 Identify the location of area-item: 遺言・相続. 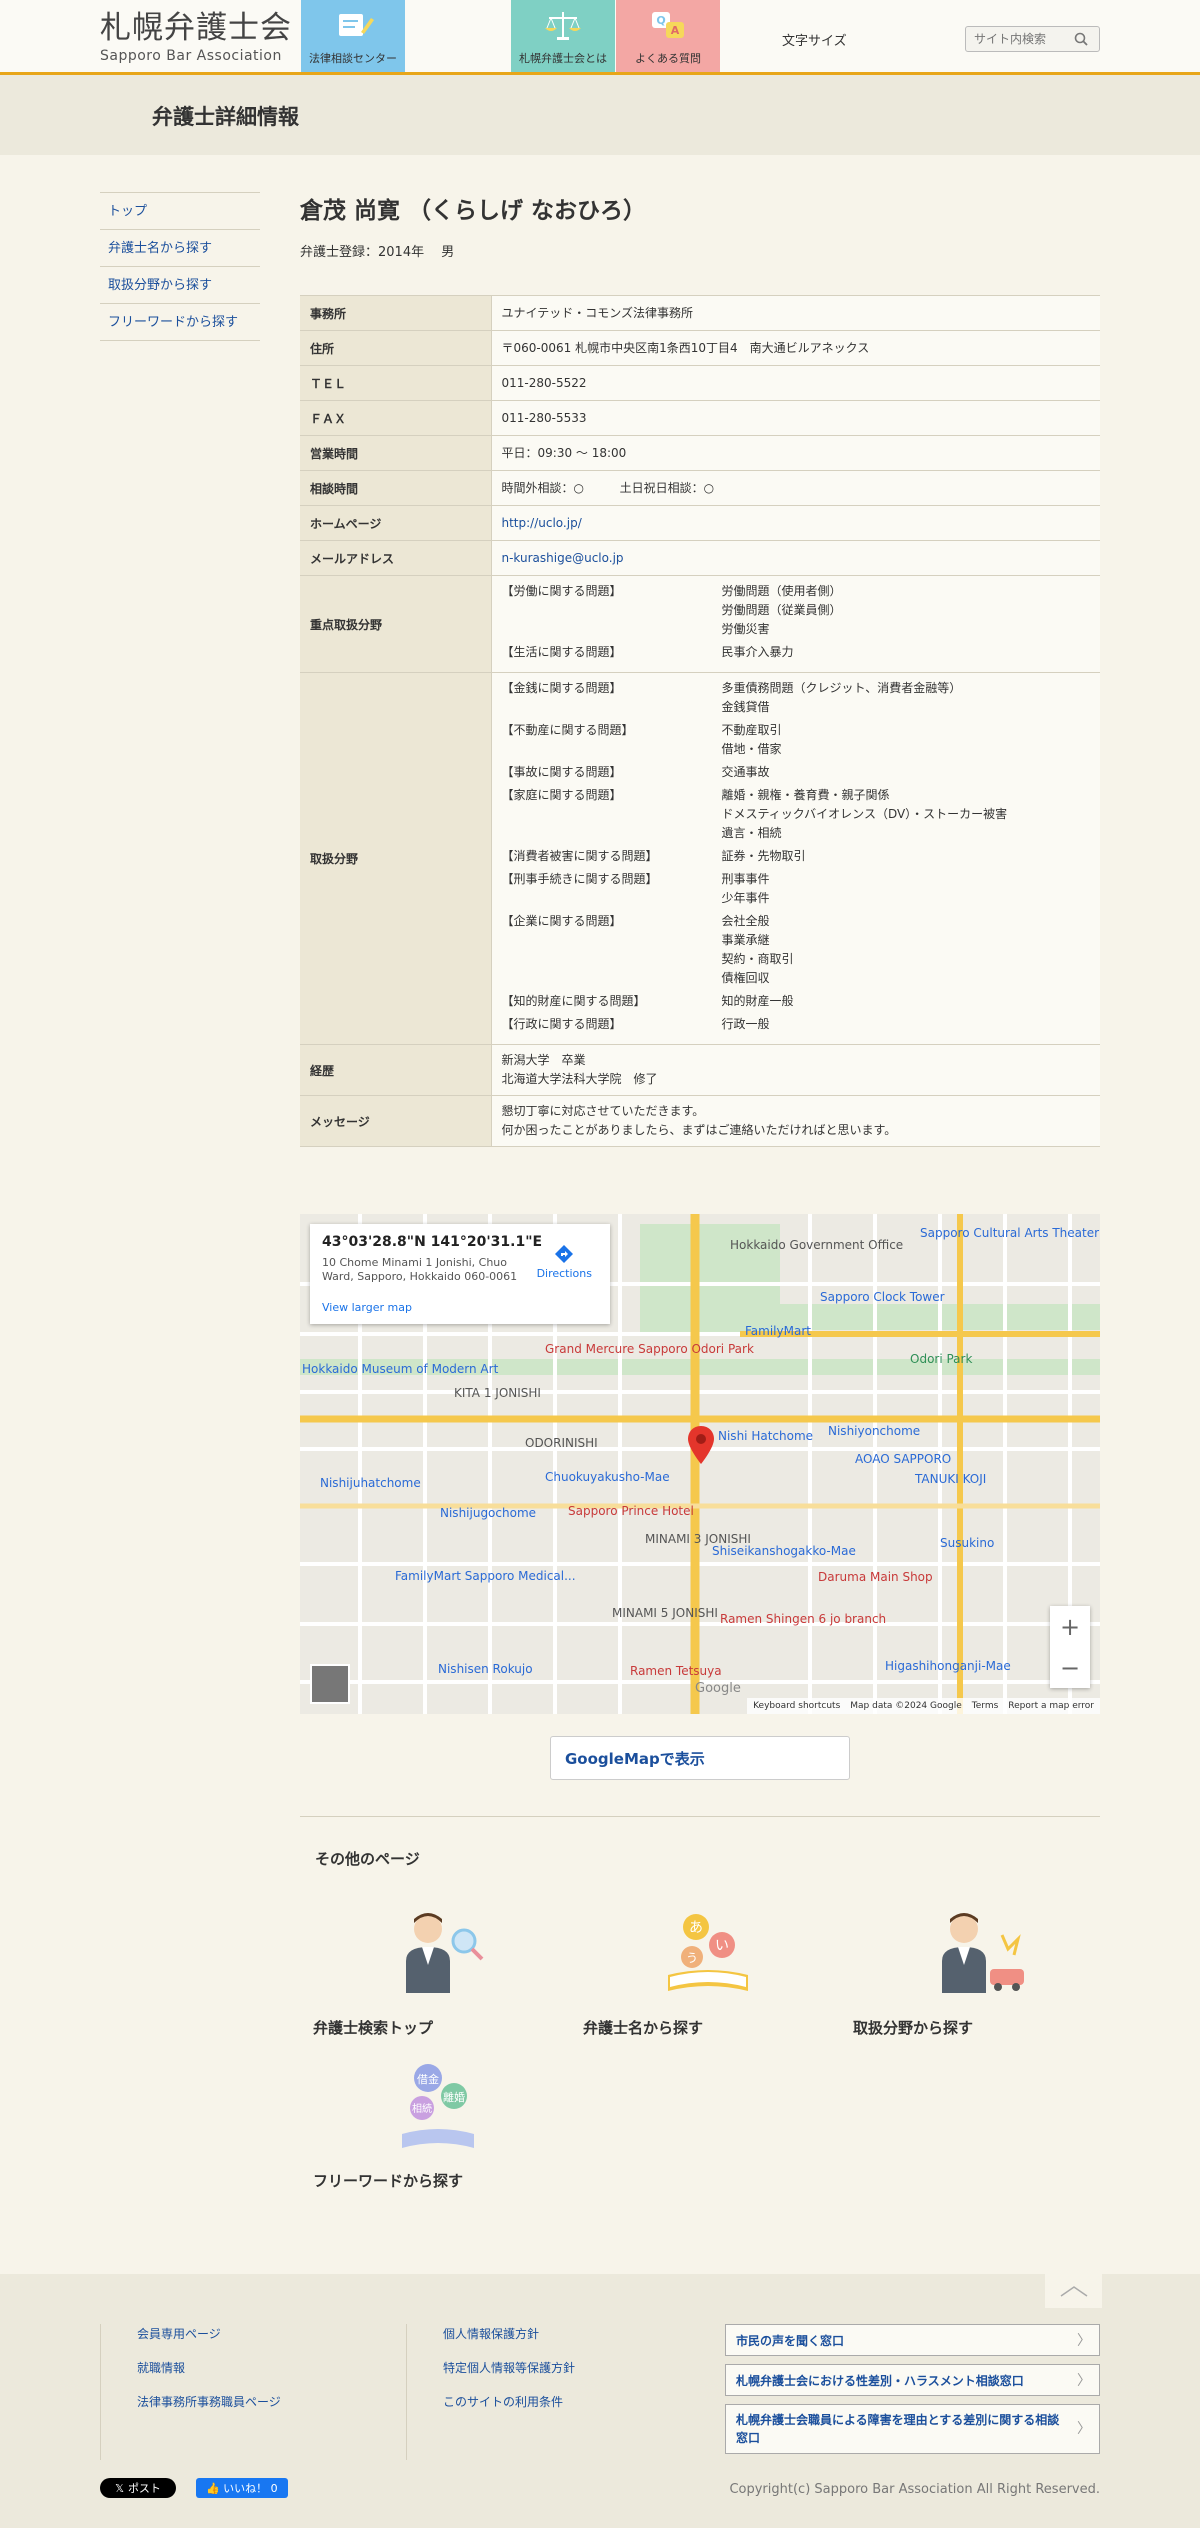
(751, 833).